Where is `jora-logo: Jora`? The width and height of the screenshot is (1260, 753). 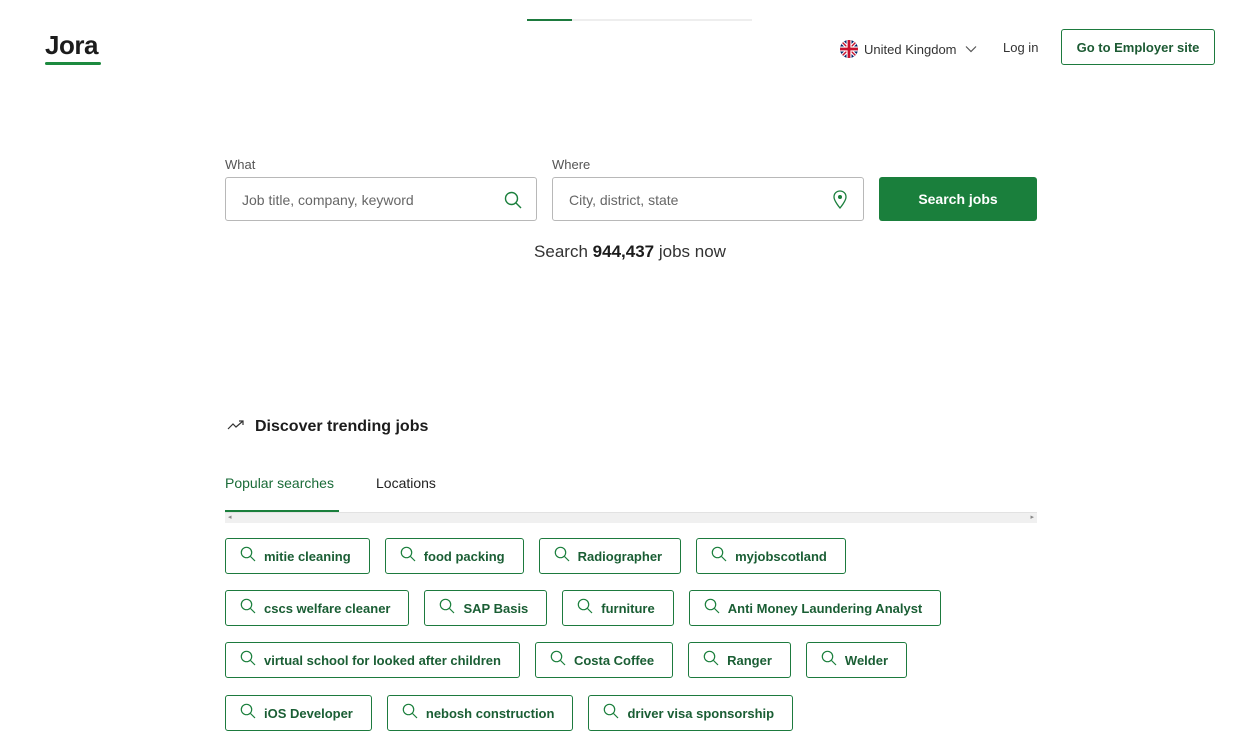
jora-logo: Jora is located at coordinates (73, 48).